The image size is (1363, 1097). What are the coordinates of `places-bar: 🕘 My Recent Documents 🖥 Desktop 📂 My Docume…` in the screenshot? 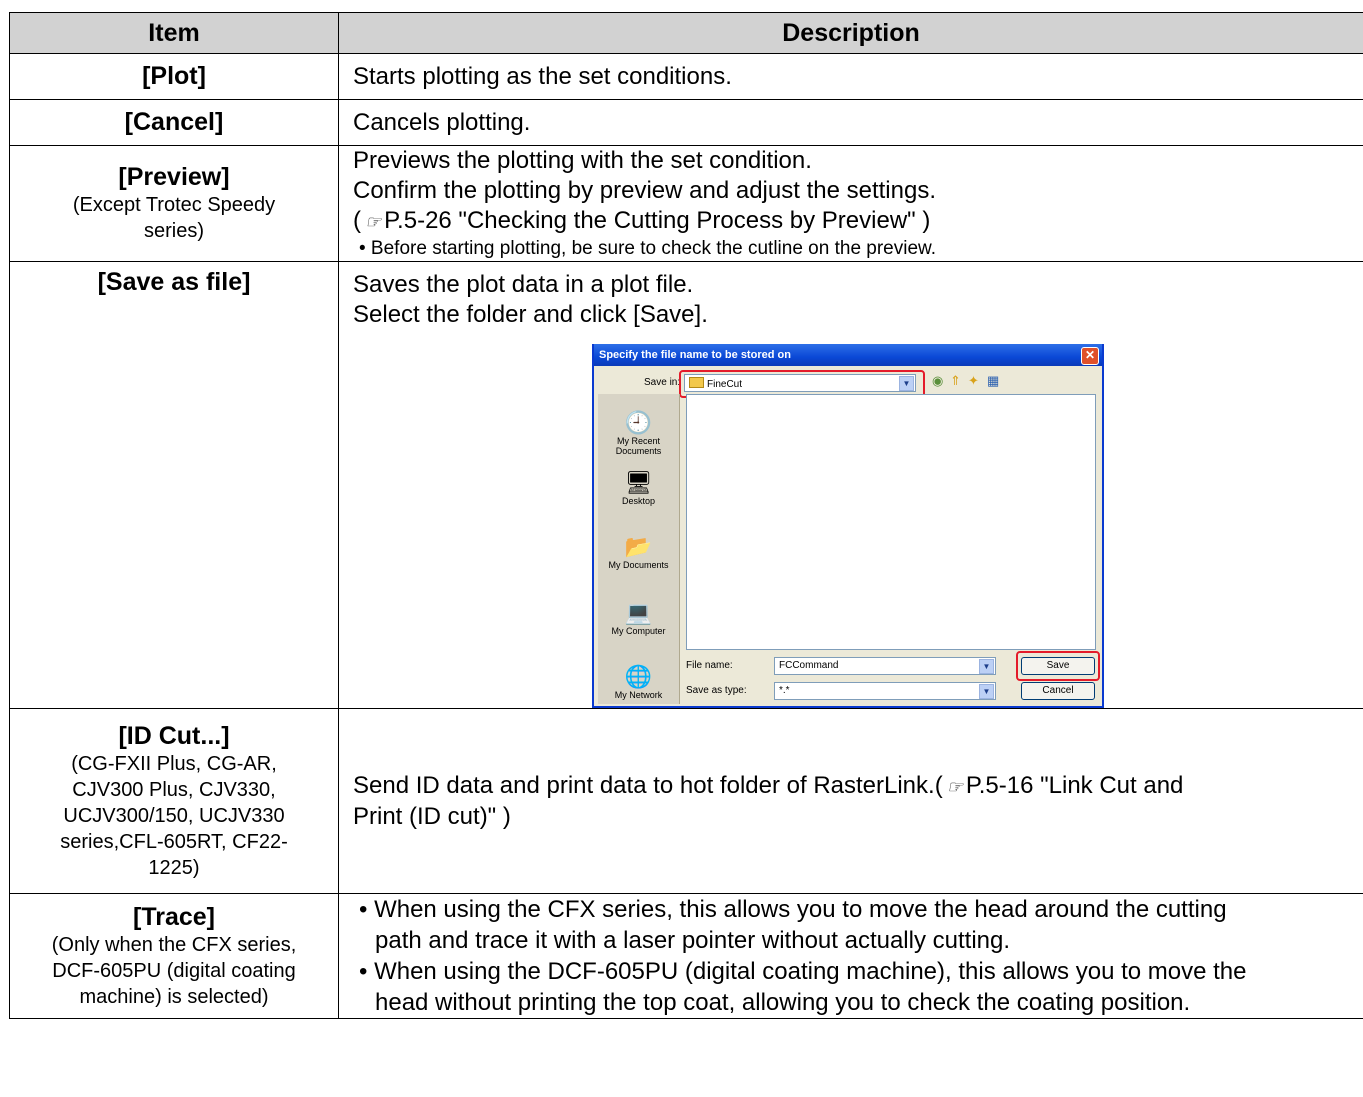 It's located at (639, 549).